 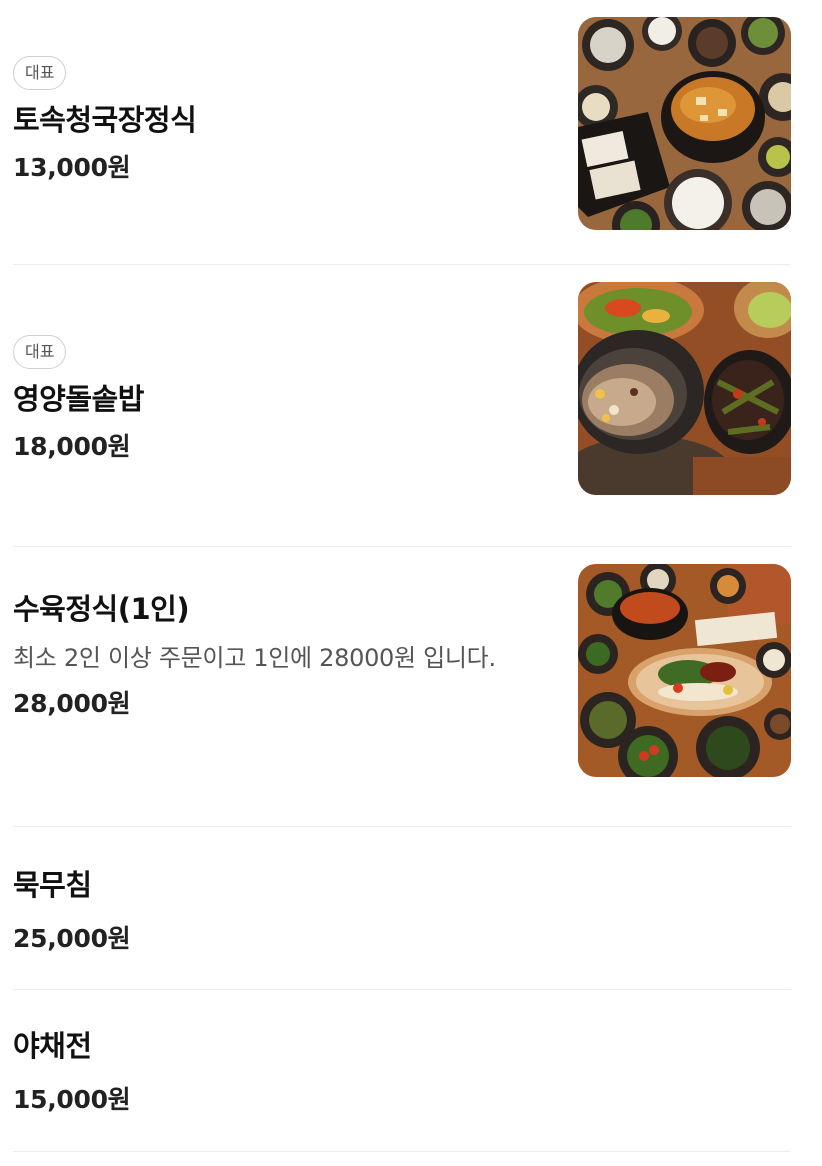 What do you see at coordinates (283, 1072) in the screenshot?
I see `menu-item-text: 야채전 15,000원` at bounding box center [283, 1072].